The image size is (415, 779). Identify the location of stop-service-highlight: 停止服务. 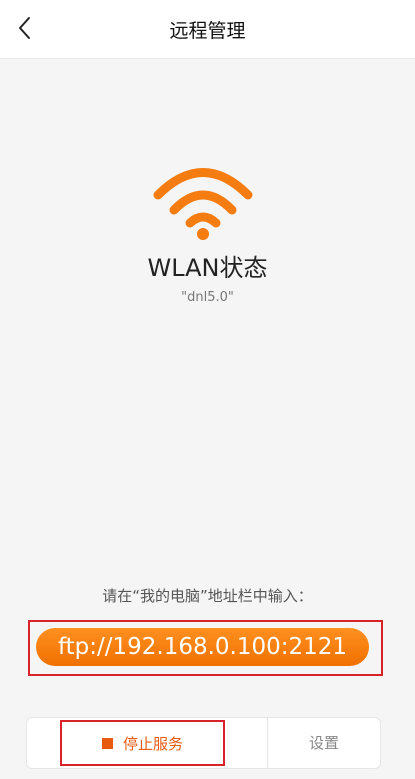
(142, 743).